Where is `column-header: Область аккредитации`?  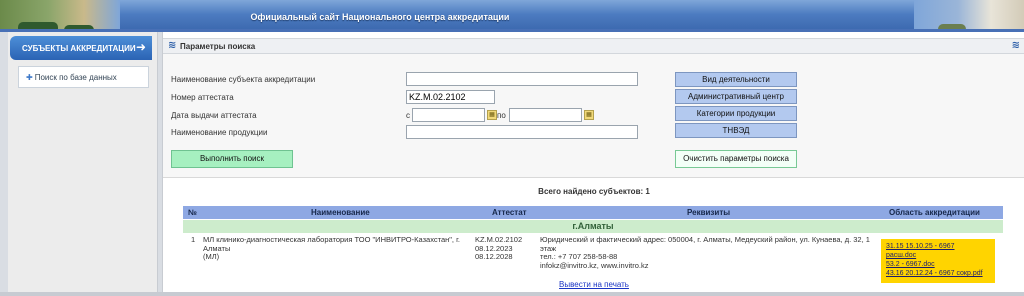
column-header: Область аккредитации is located at coordinates (934, 212).